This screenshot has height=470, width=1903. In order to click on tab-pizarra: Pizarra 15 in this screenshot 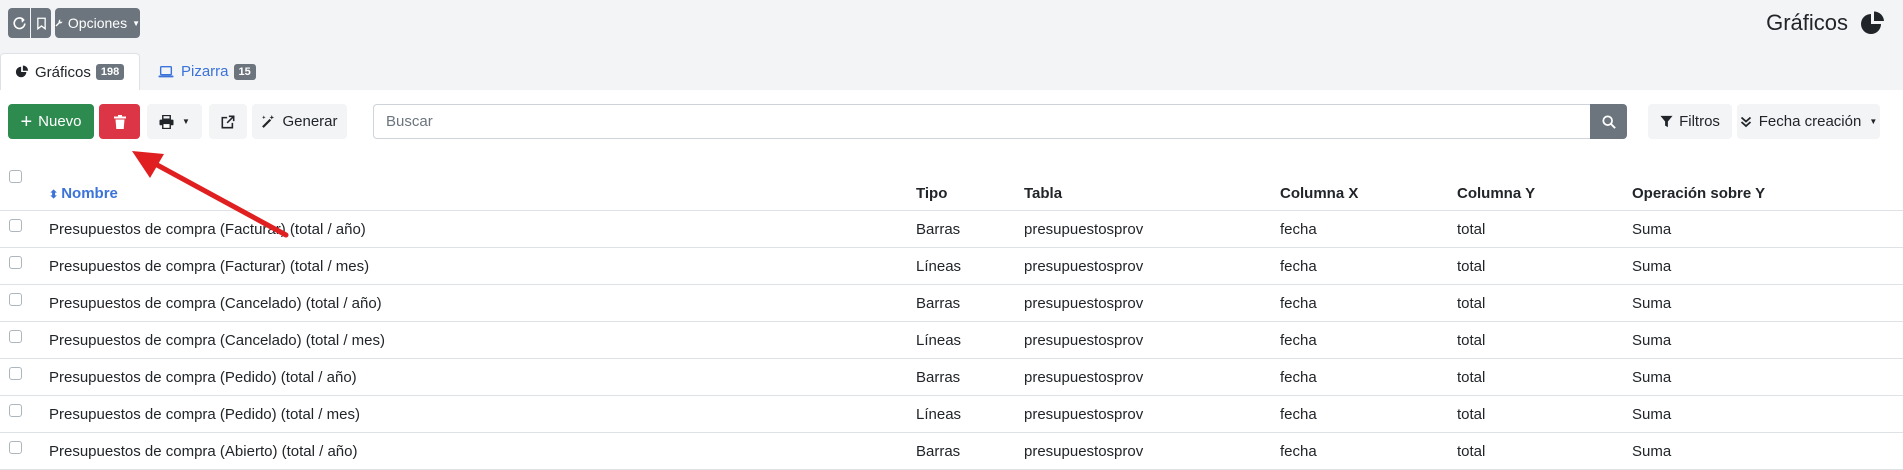, I will do `click(207, 71)`.